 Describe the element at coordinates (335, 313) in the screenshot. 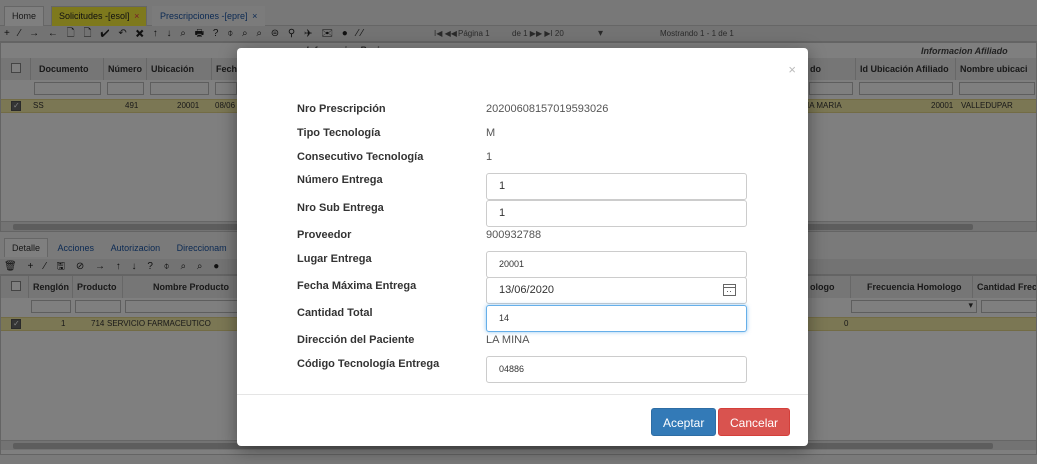

I see `label-cantidad-total: Cantidad Total` at that location.